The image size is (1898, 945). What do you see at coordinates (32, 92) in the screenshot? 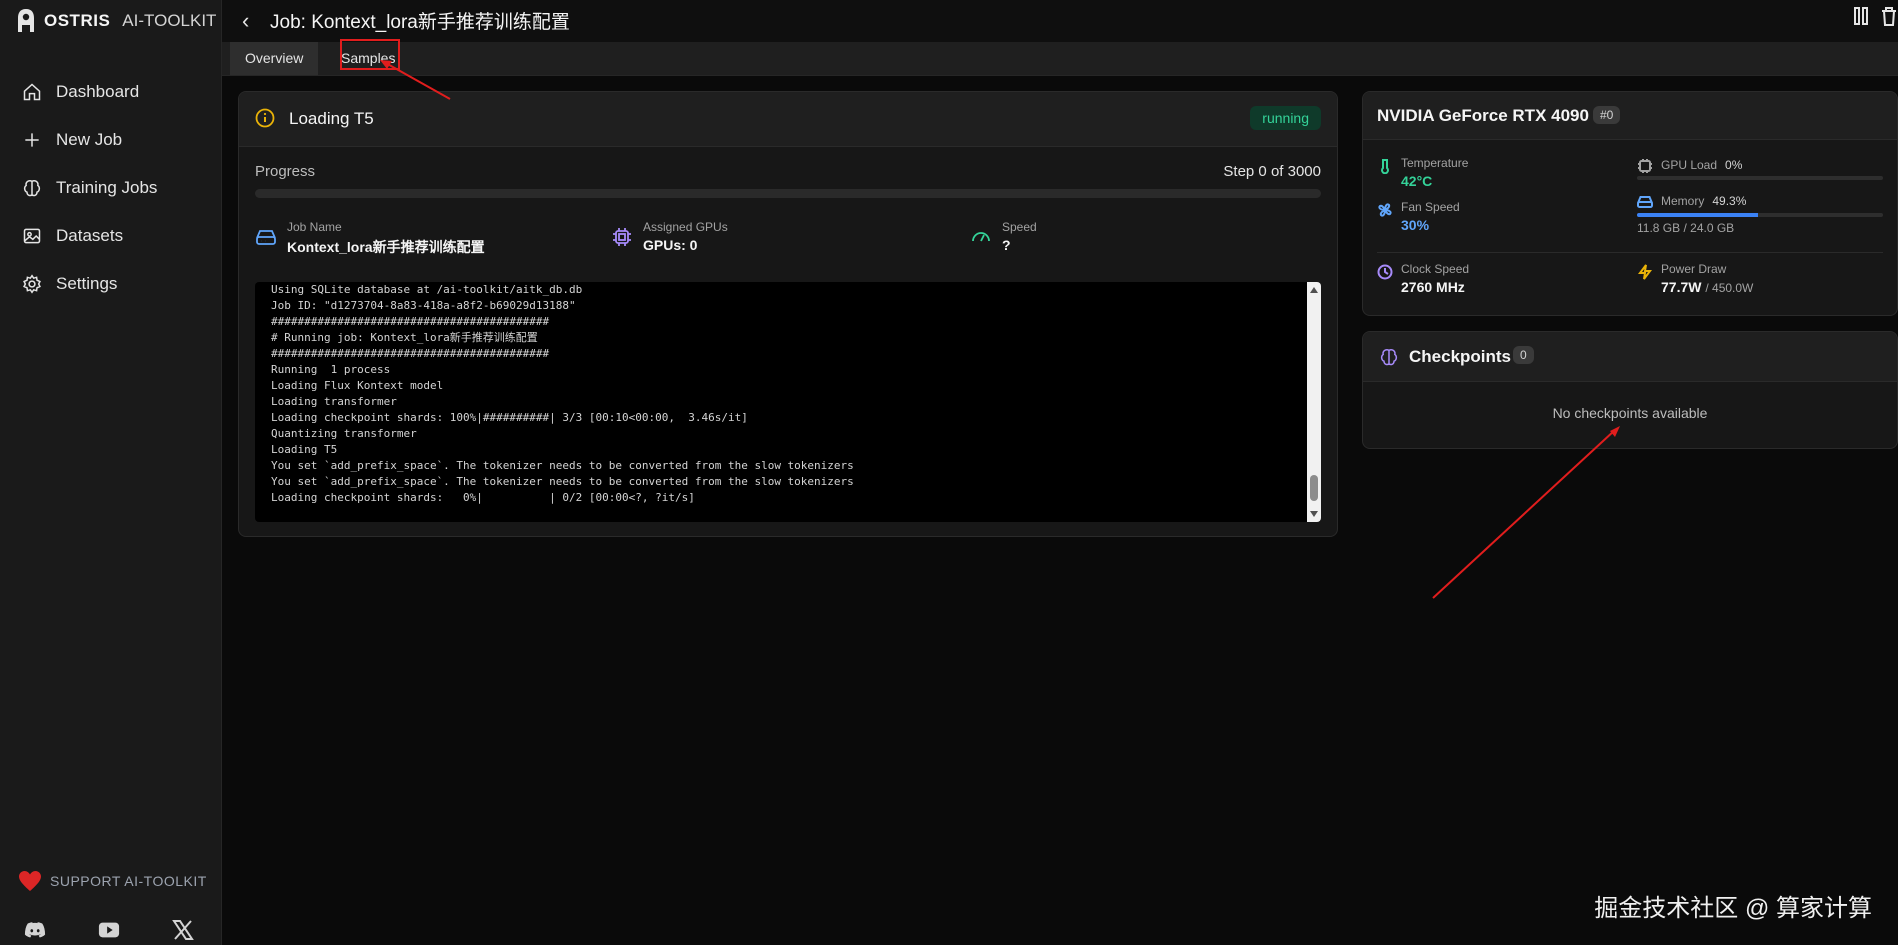
I see `home-icon` at bounding box center [32, 92].